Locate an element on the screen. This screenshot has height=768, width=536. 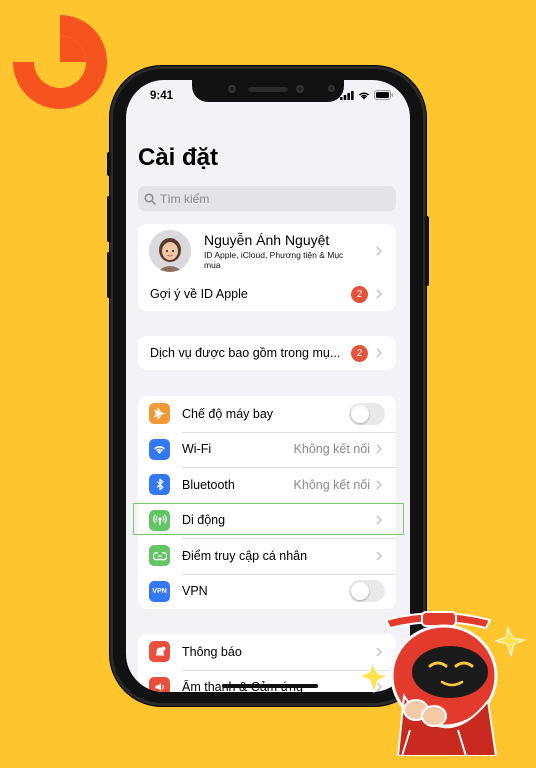
bluetooth-icon is located at coordinates (159, 485).